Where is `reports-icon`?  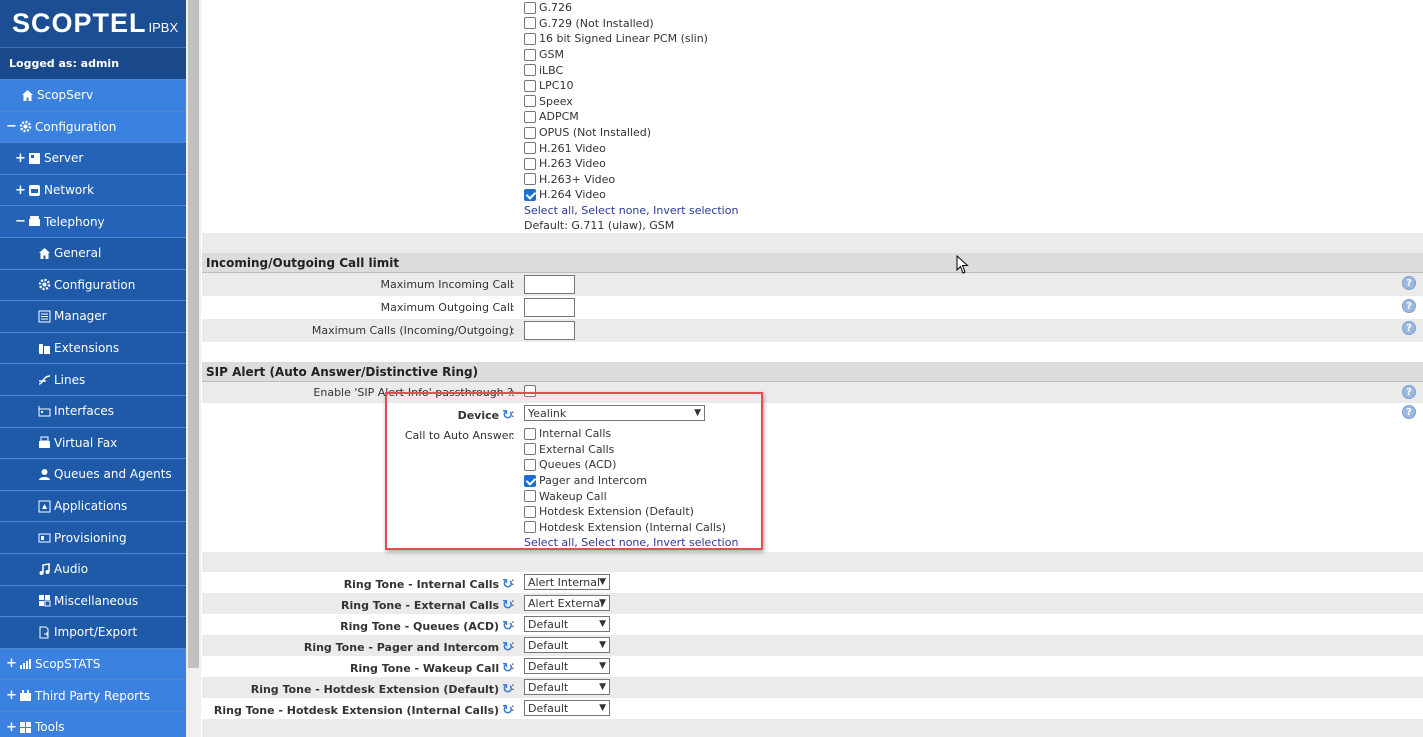
reports-icon is located at coordinates (25, 696).